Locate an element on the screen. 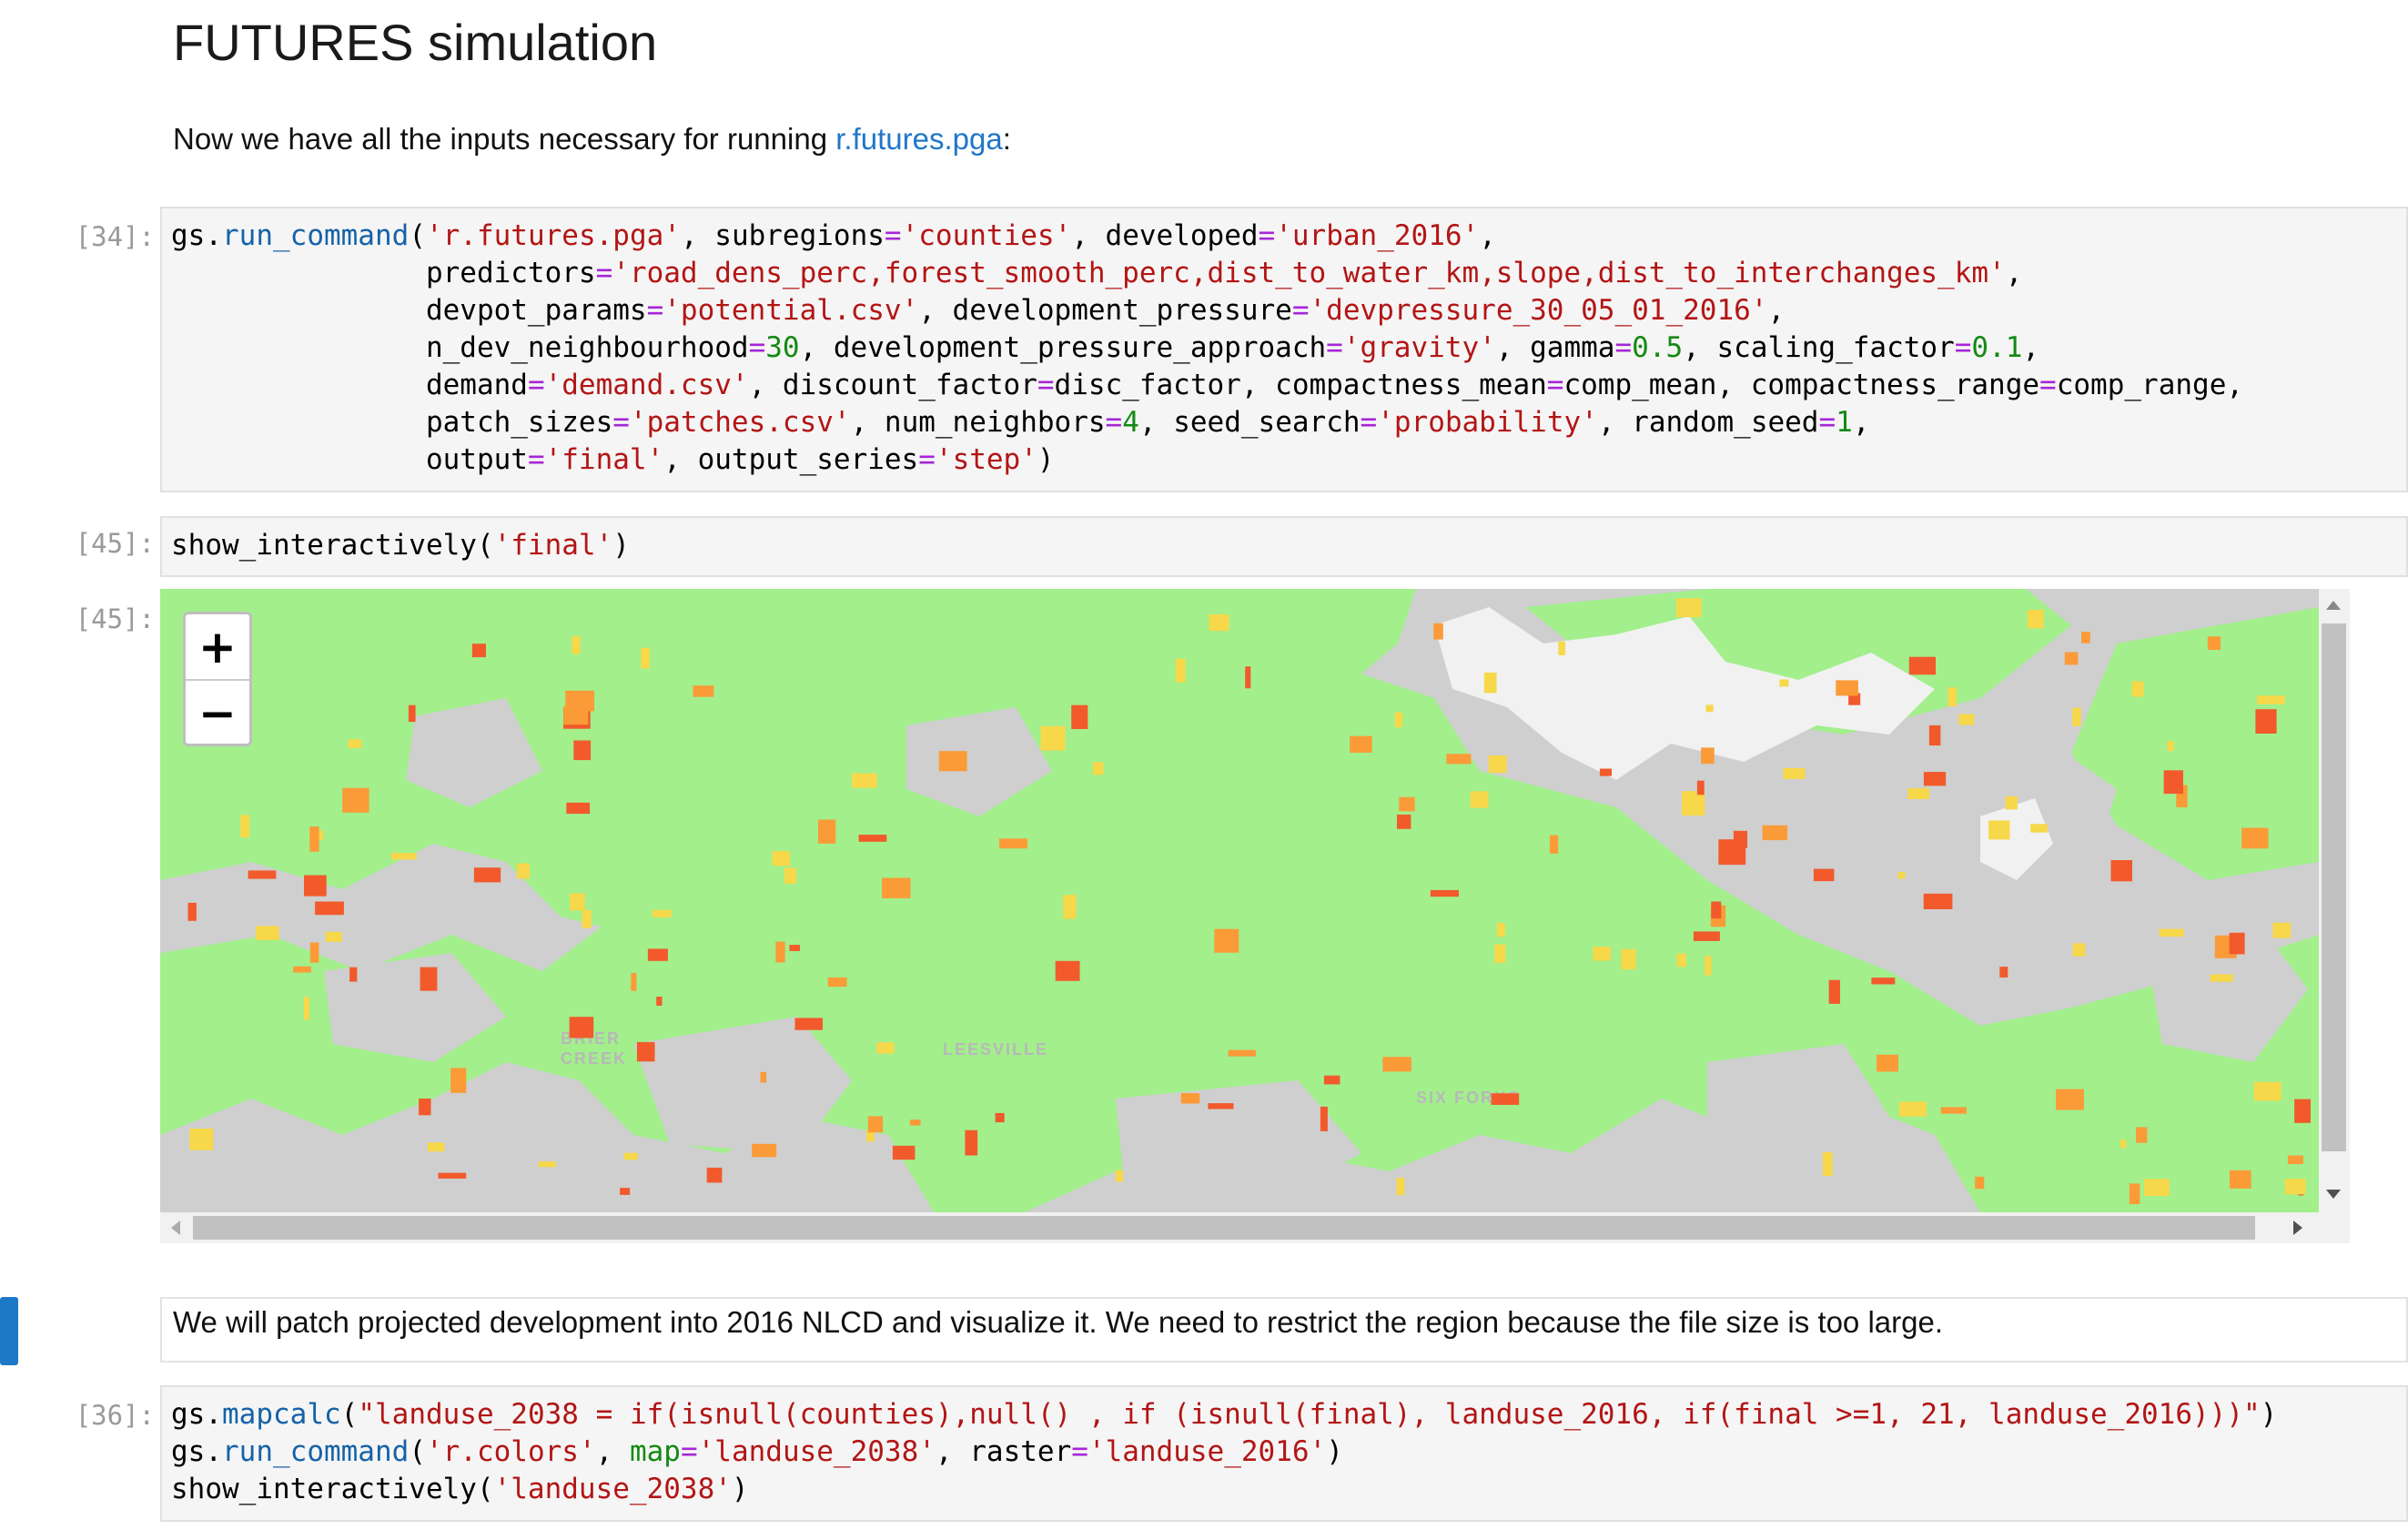  code-cell-45: show_interactively('final') is located at coordinates (1284, 546).